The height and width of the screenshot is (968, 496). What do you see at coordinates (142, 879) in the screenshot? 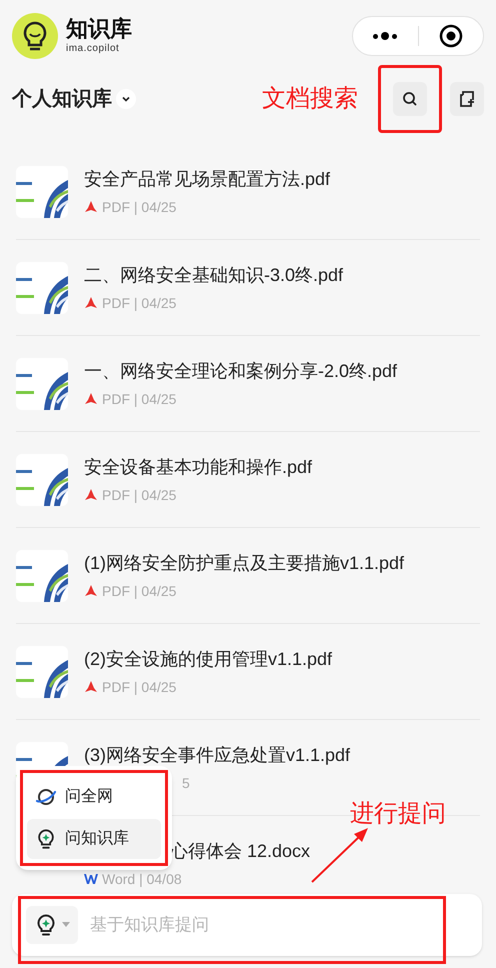
I see `document-meta: Word | 04/08` at bounding box center [142, 879].